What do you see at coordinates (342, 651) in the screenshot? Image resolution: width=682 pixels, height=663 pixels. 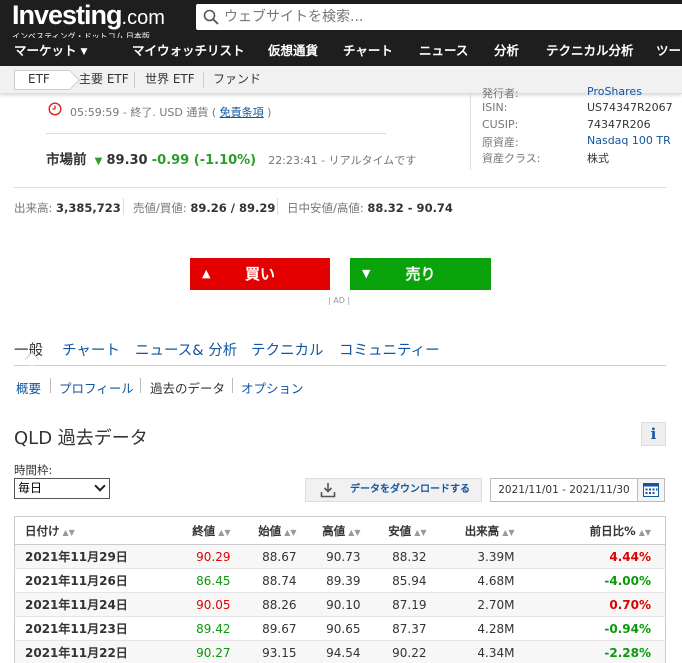 I see `cell-high: 94.54` at bounding box center [342, 651].